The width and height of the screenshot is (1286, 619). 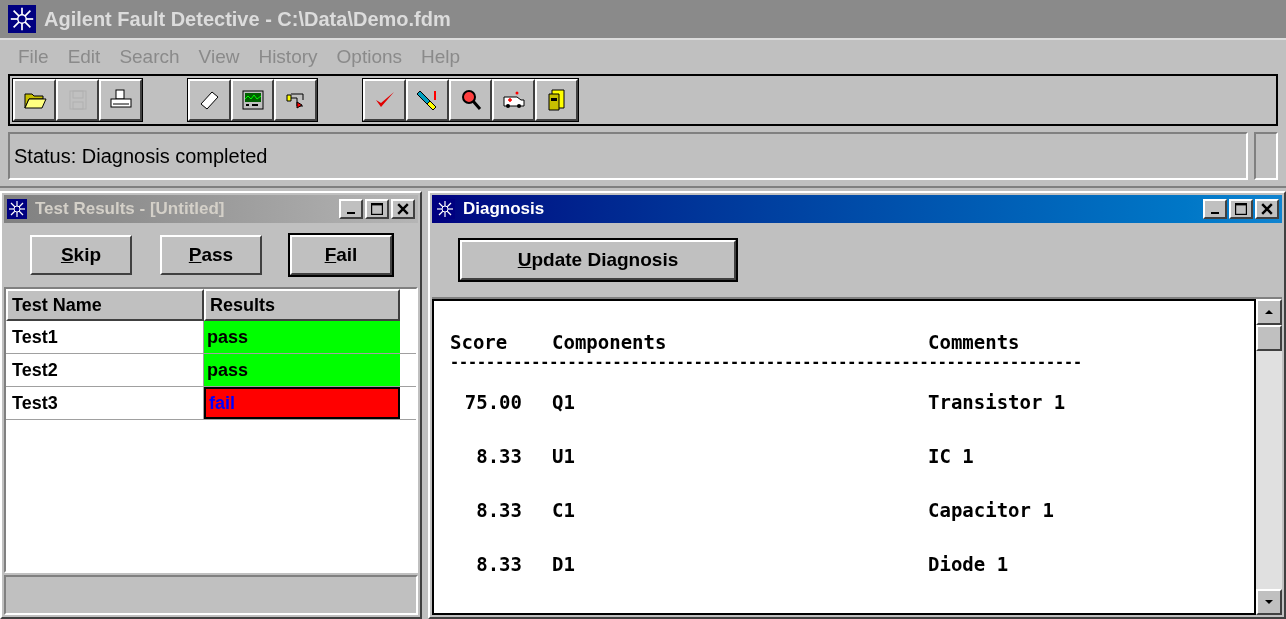 I want to click on window-title: Agilent Fault Detective - C:\Data\Demo.fdm, so click(x=247, y=19).